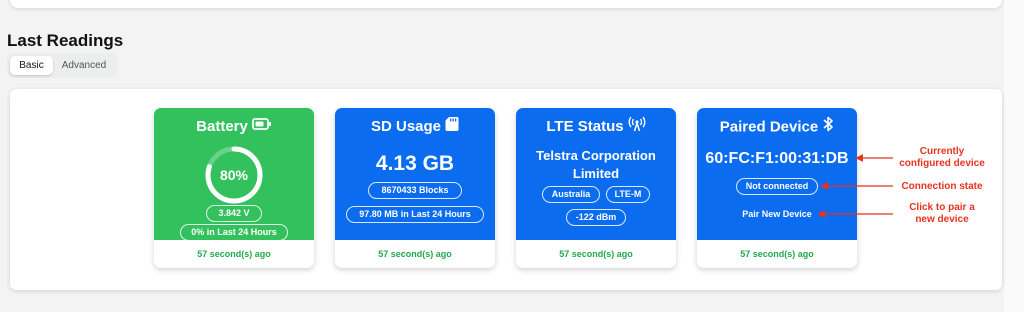  Describe the element at coordinates (942, 186) in the screenshot. I see `annotation-connection-state: Connection state` at that location.